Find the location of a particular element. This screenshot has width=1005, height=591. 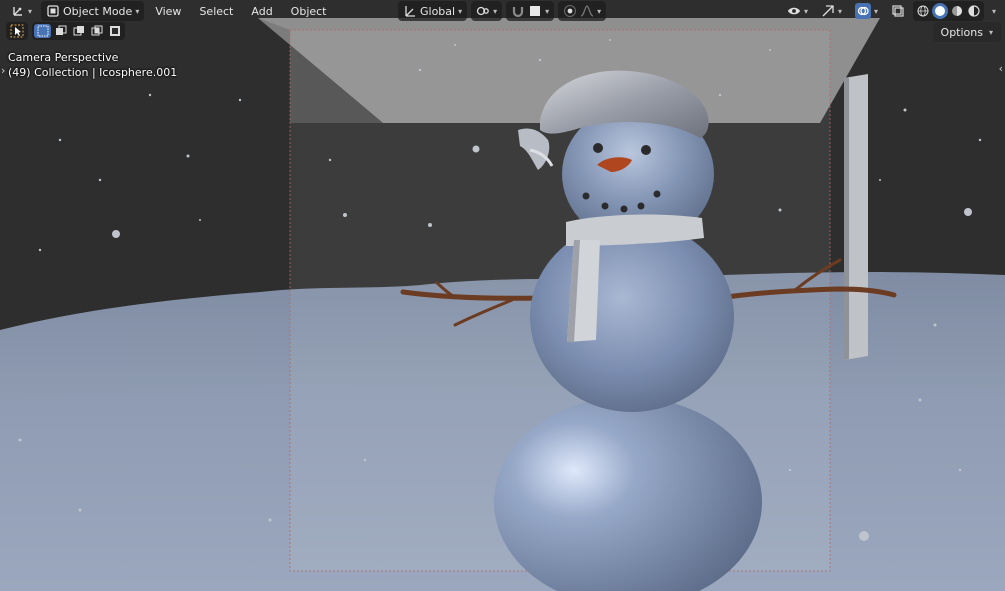

magnet-icon is located at coordinates (518, 11).